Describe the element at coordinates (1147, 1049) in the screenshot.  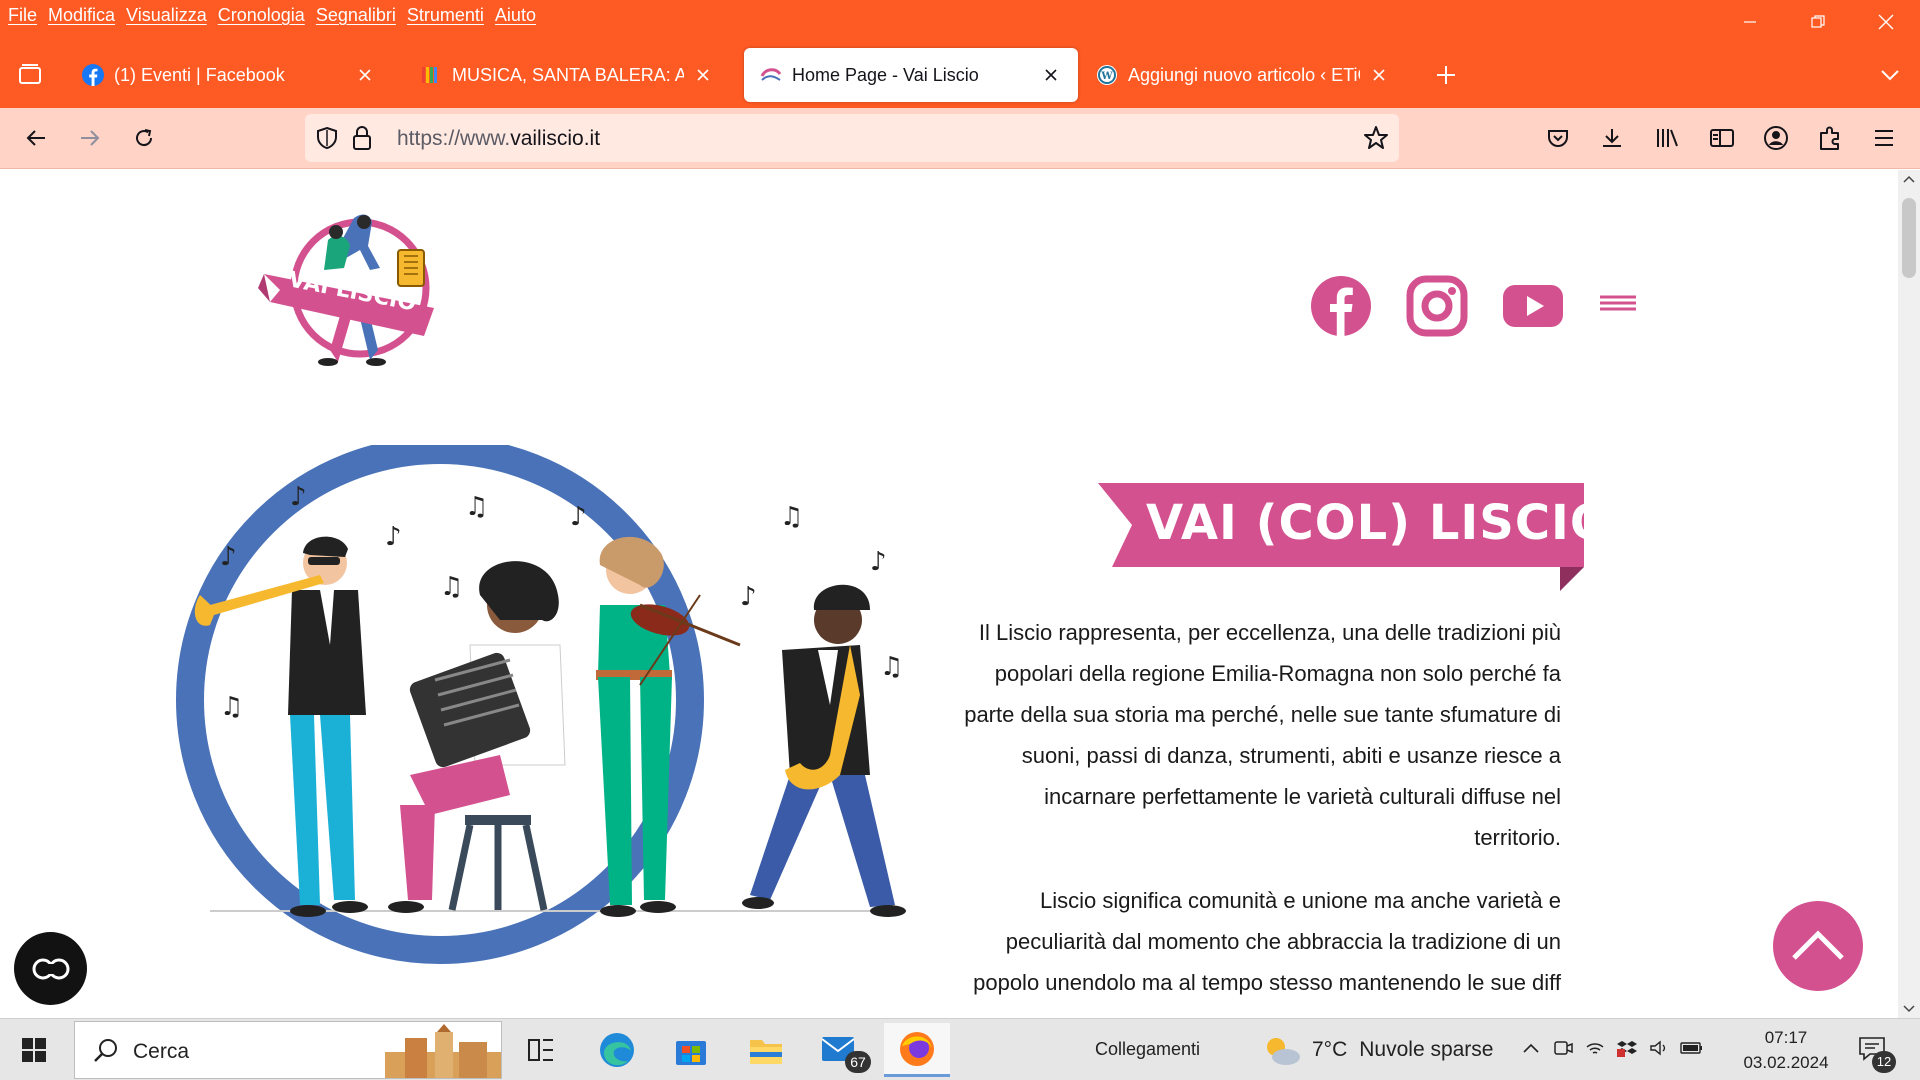
I see `links-toolbar-label: Collegamenti` at that location.